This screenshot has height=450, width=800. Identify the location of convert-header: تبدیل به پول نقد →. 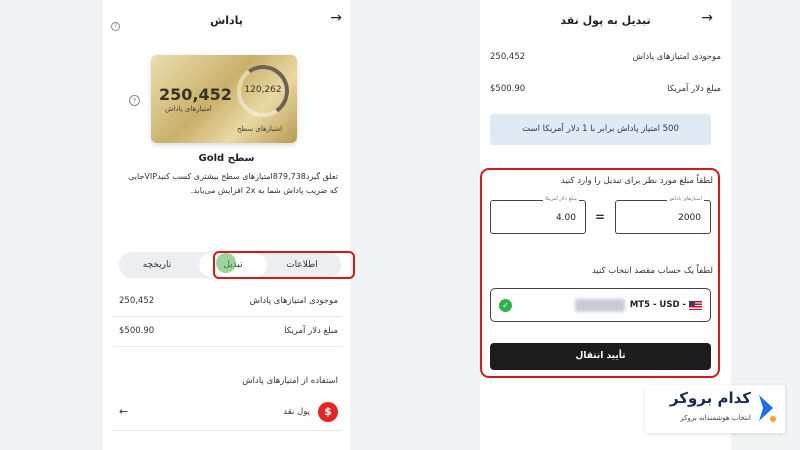
(605, 21).